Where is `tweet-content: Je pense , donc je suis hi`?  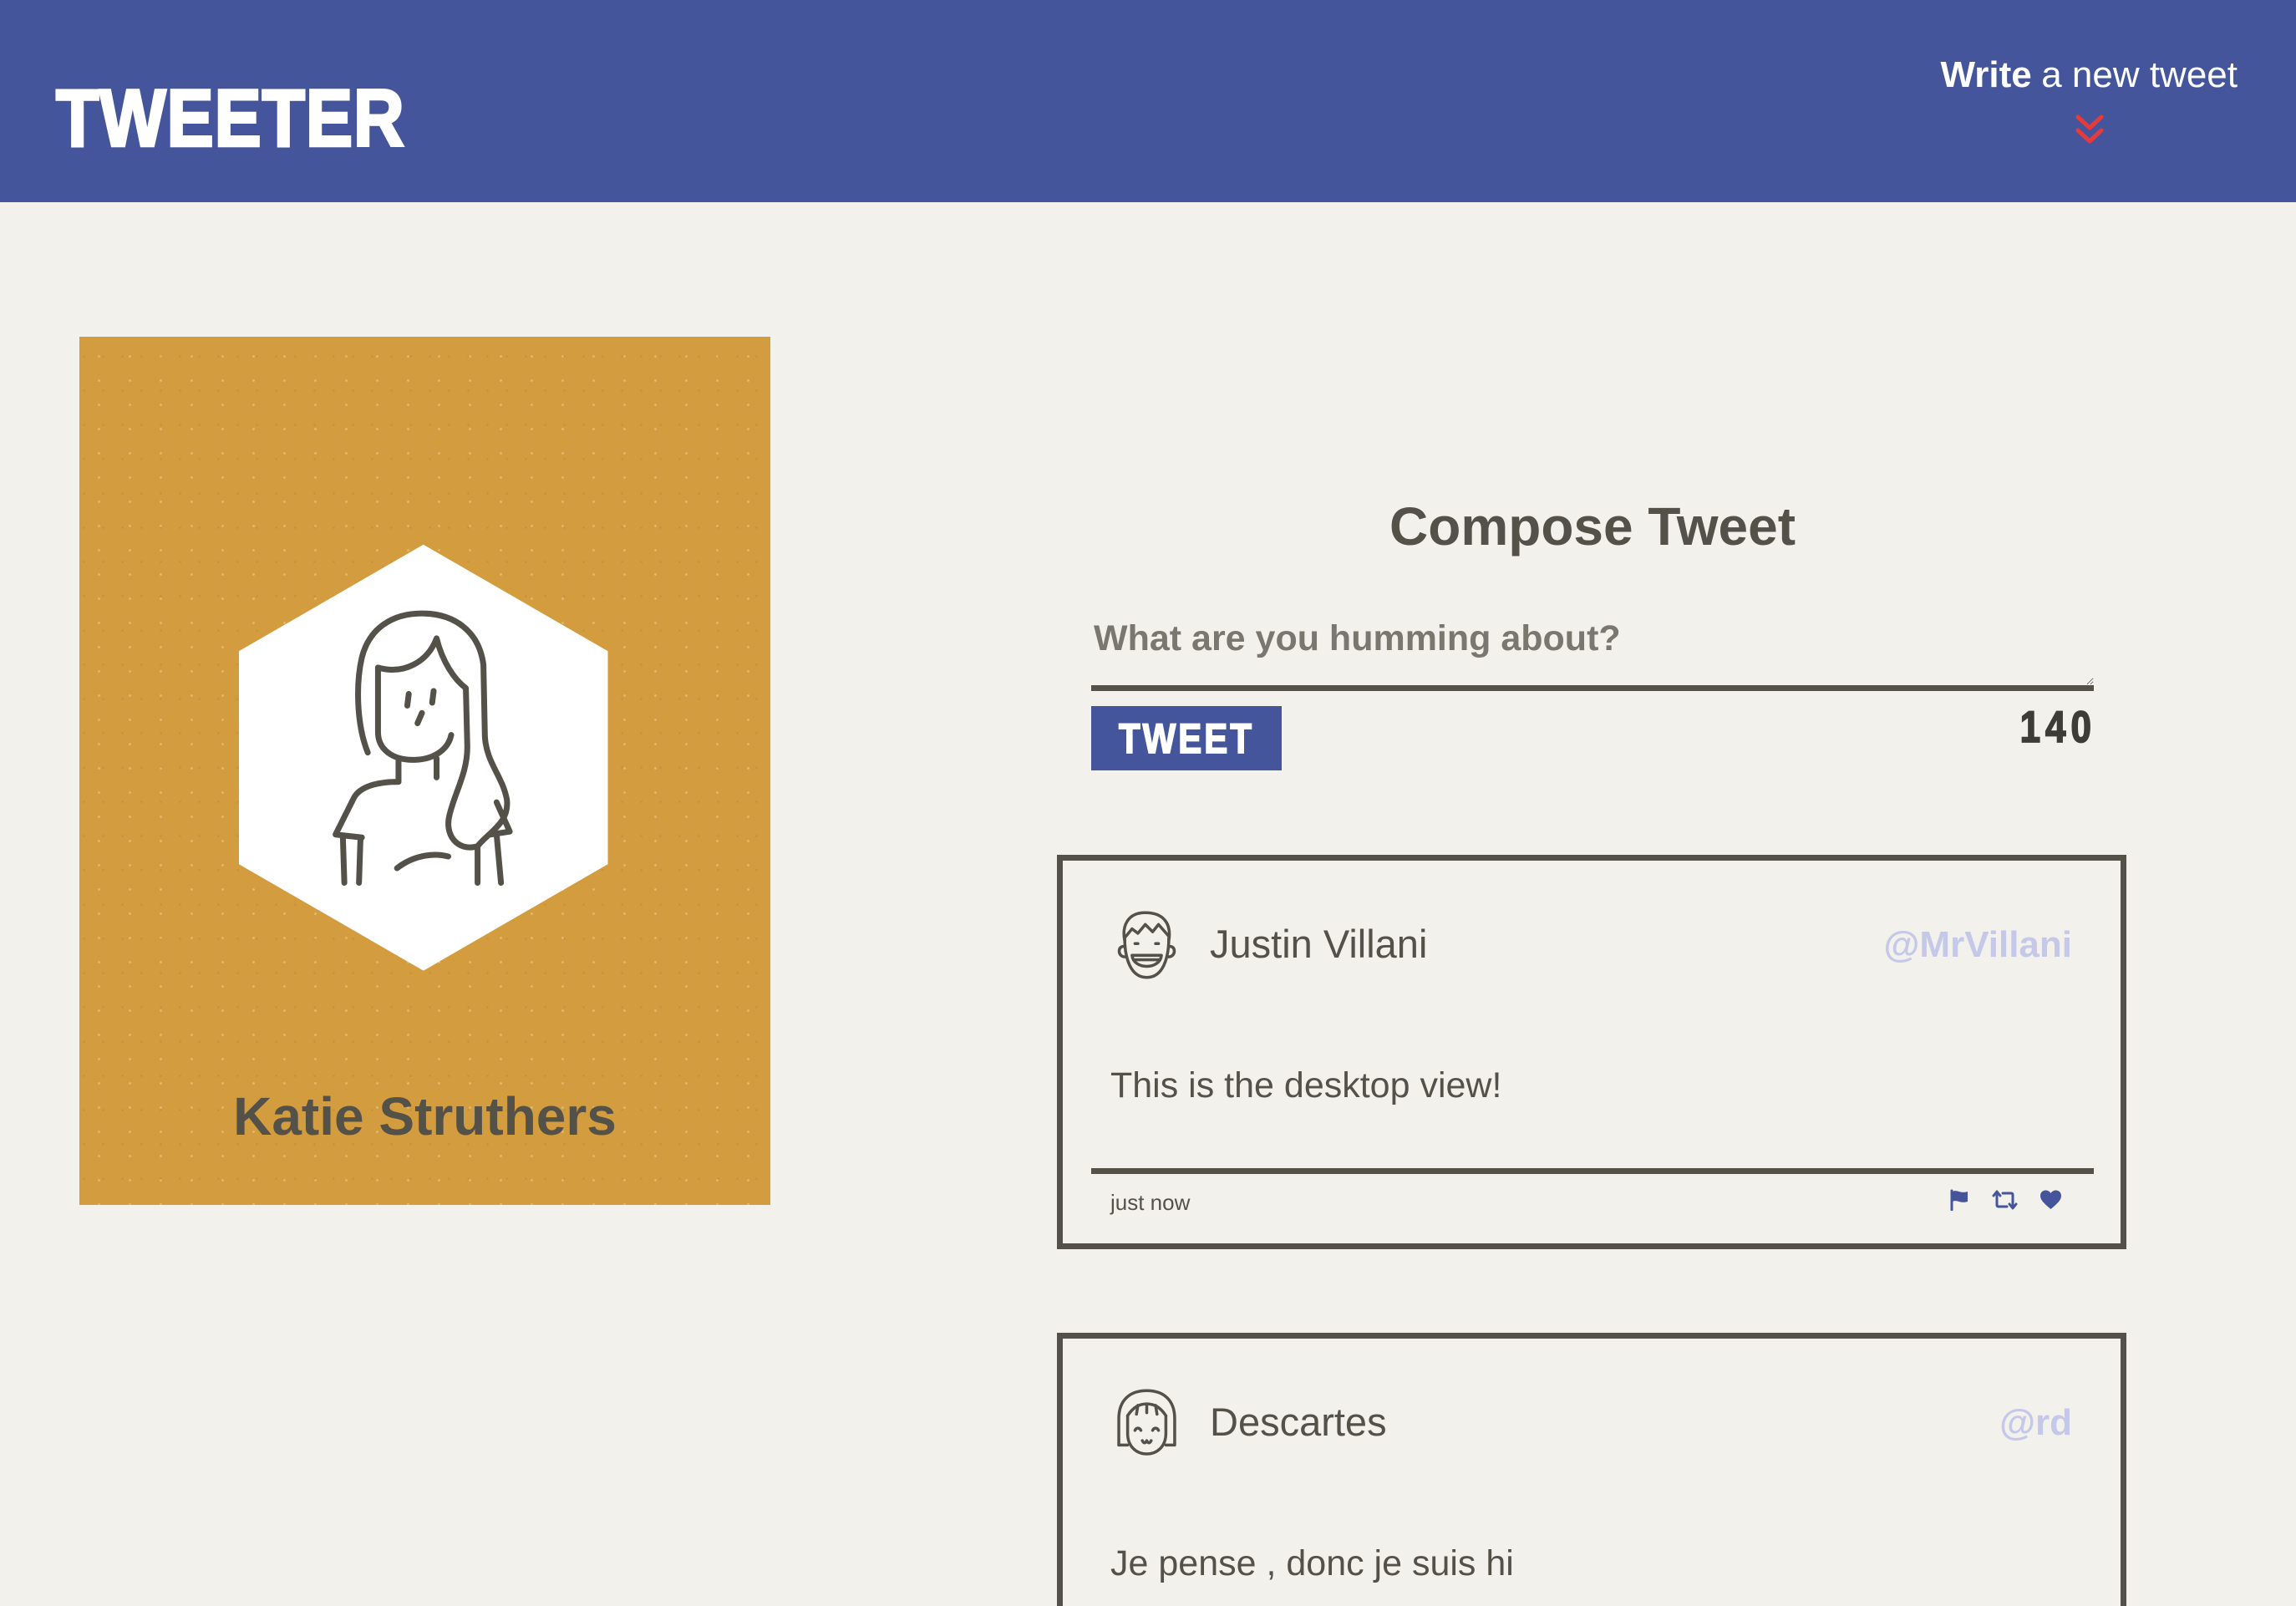 tweet-content: Je pense , donc je suis hi is located at coordinates (1312, 1563).